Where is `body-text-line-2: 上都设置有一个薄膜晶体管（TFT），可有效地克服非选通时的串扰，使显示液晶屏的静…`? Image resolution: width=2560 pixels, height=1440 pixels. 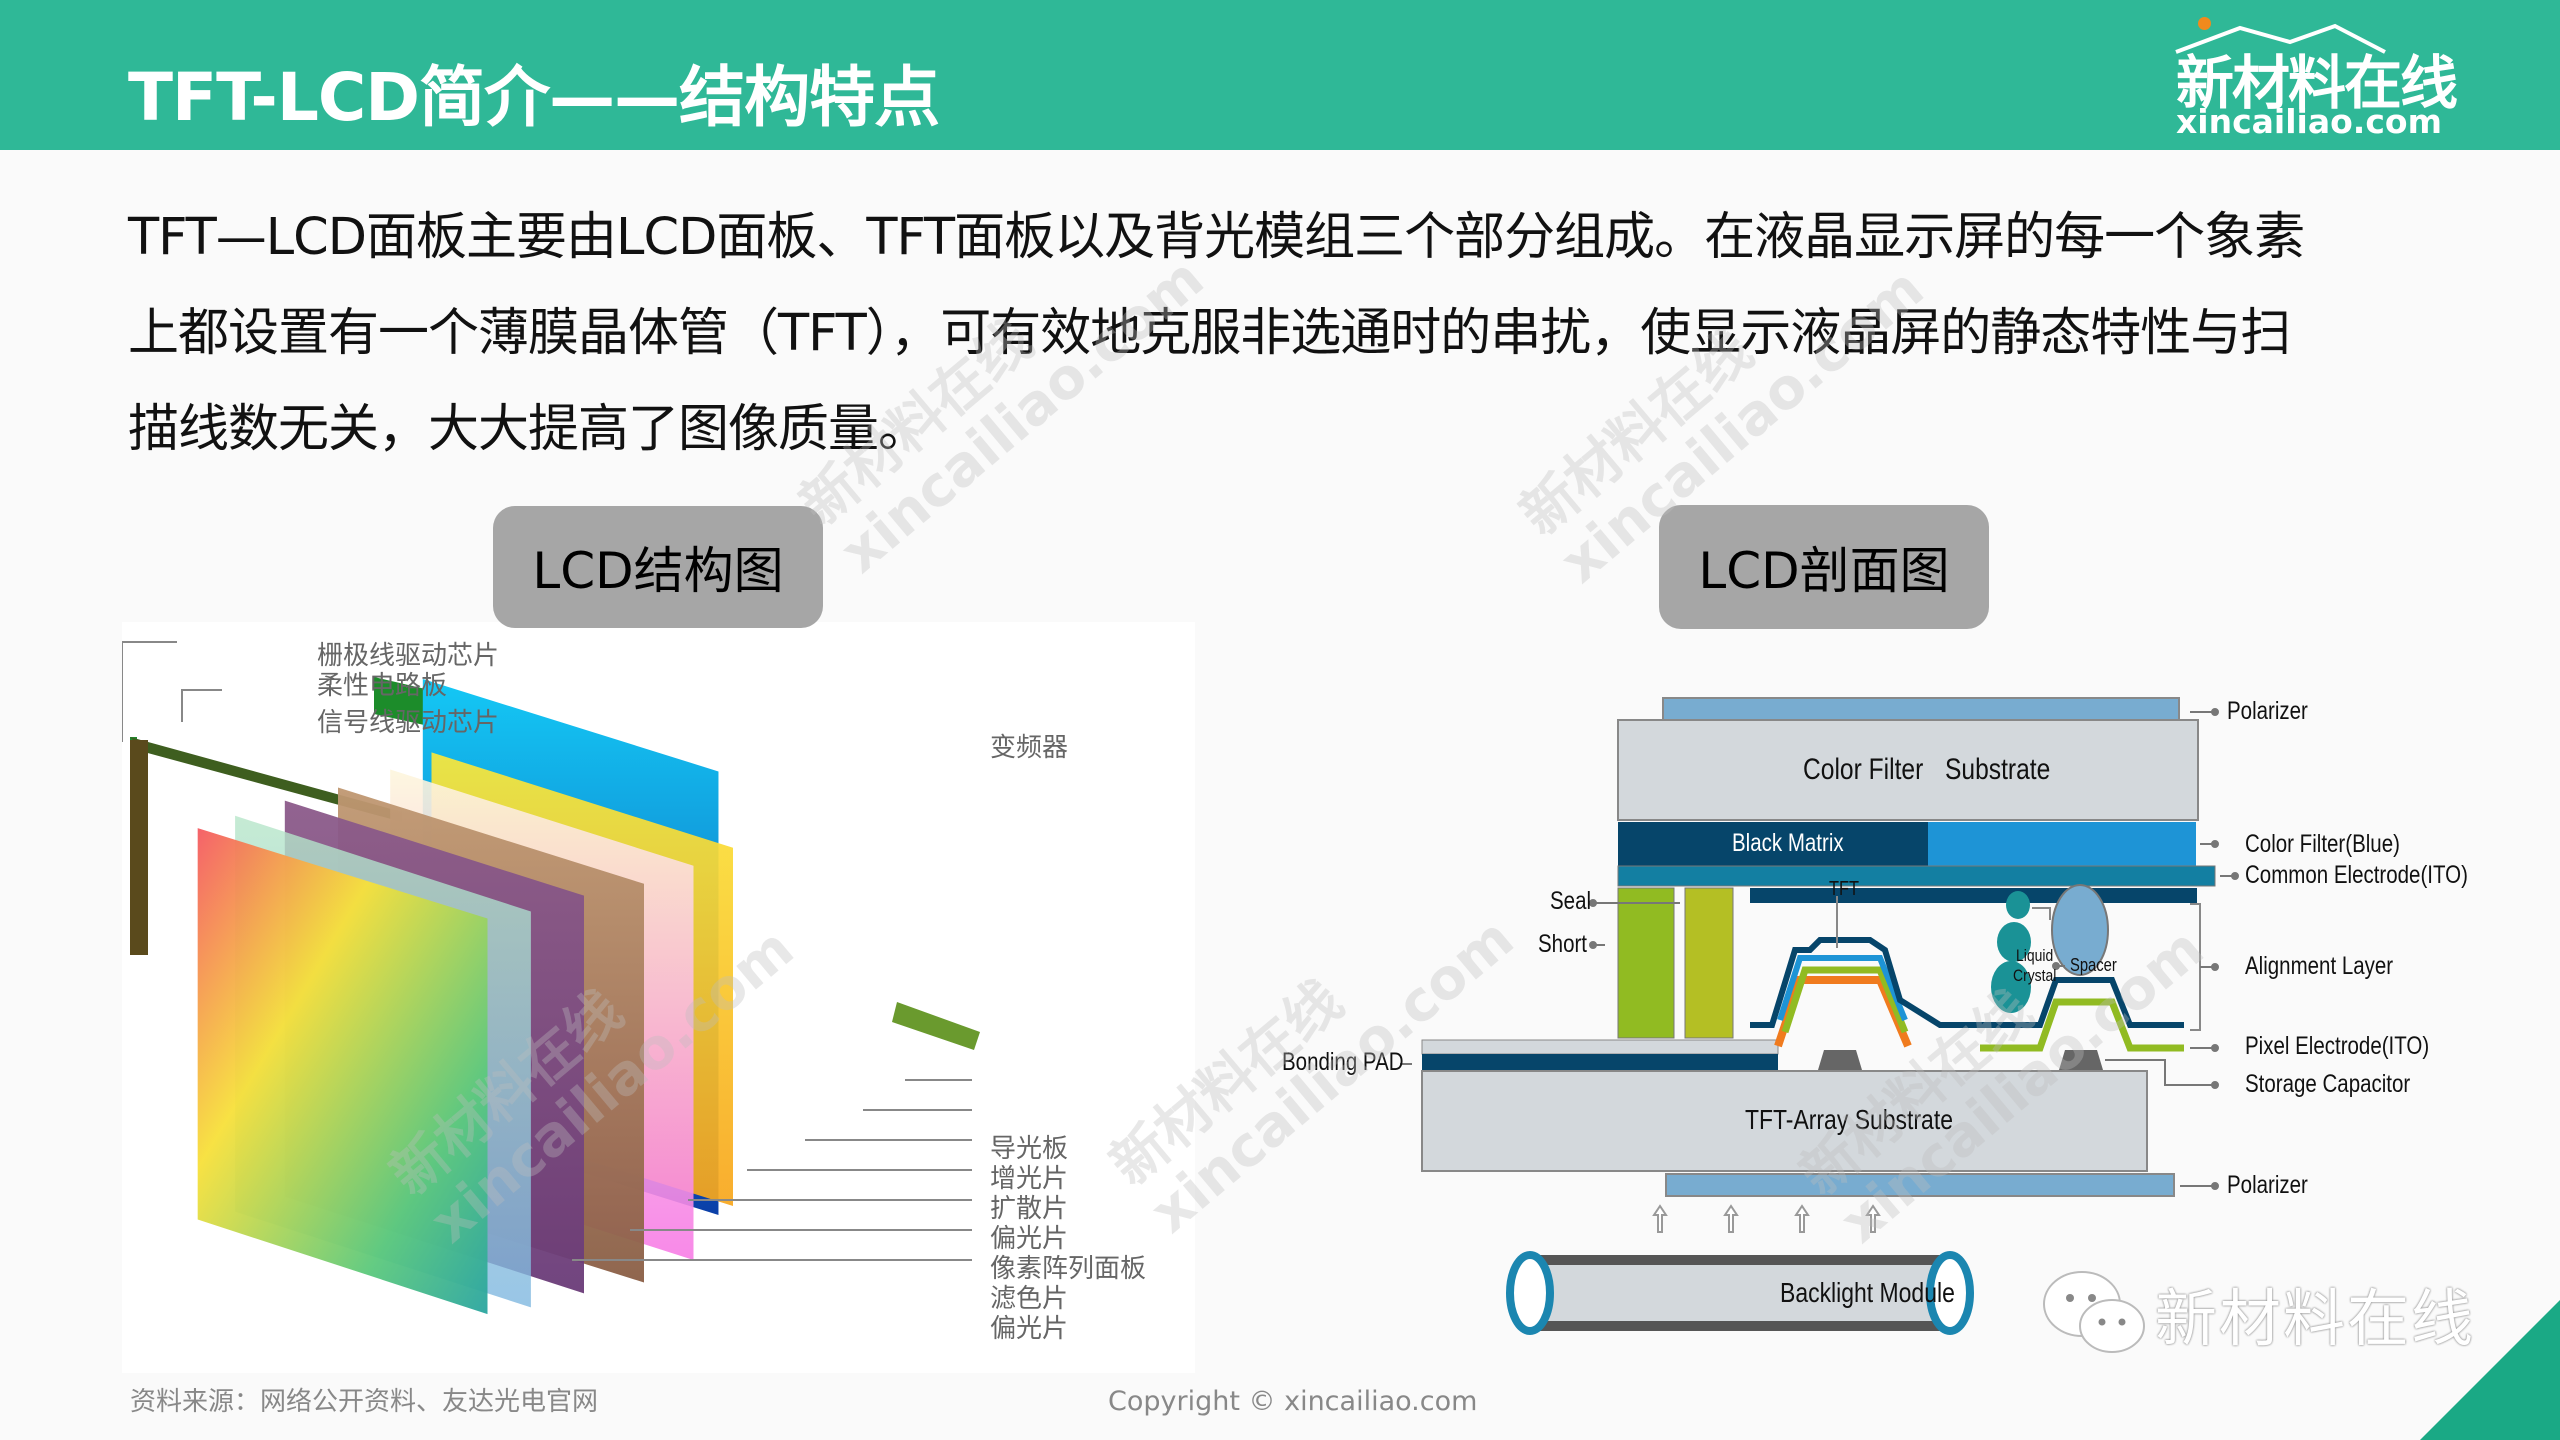
body-text-line-2: 上都设置有一个薄膜晶体管（TFT），可有效地克服非选通时的串扰，使显示液晶屏的静… is located at coordinates (1209, 333).